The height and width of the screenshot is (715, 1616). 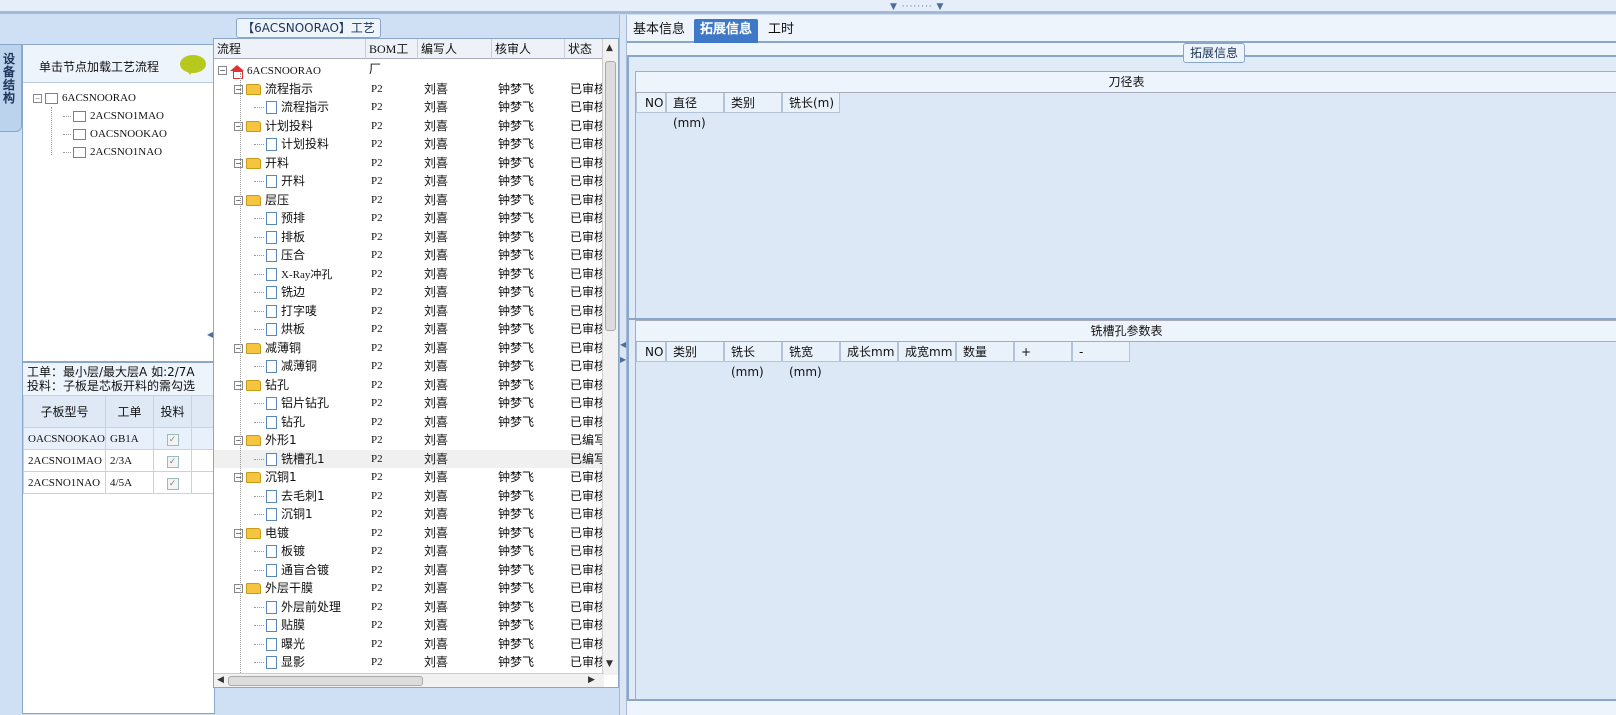 What do you see at coordinates (753, 360) in the screenshot?
I see `slot-col-mill-length: 铣长(mm)` at bounding box center [753, 360].